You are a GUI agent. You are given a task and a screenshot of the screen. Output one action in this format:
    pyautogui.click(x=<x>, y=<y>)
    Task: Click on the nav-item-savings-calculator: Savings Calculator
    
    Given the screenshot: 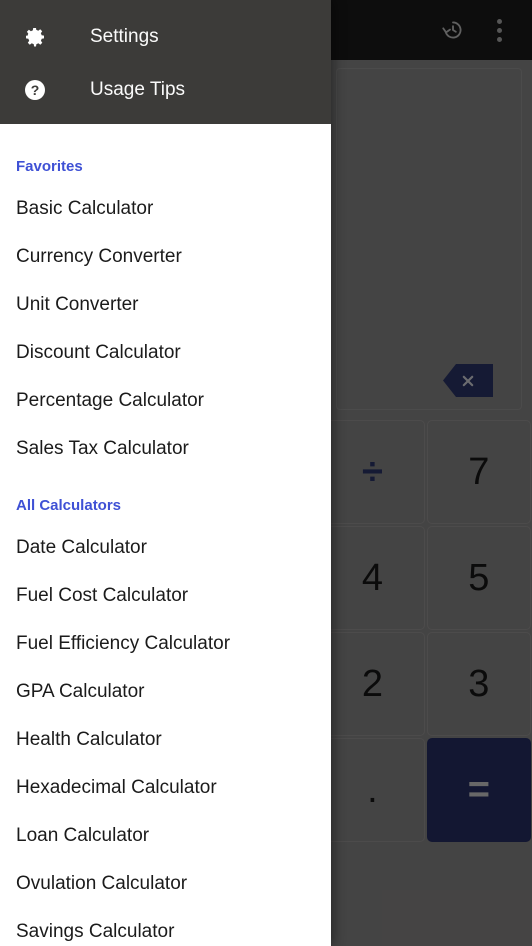 What is the action you would take?
    pyautogui.click(x=165, y=927)
    